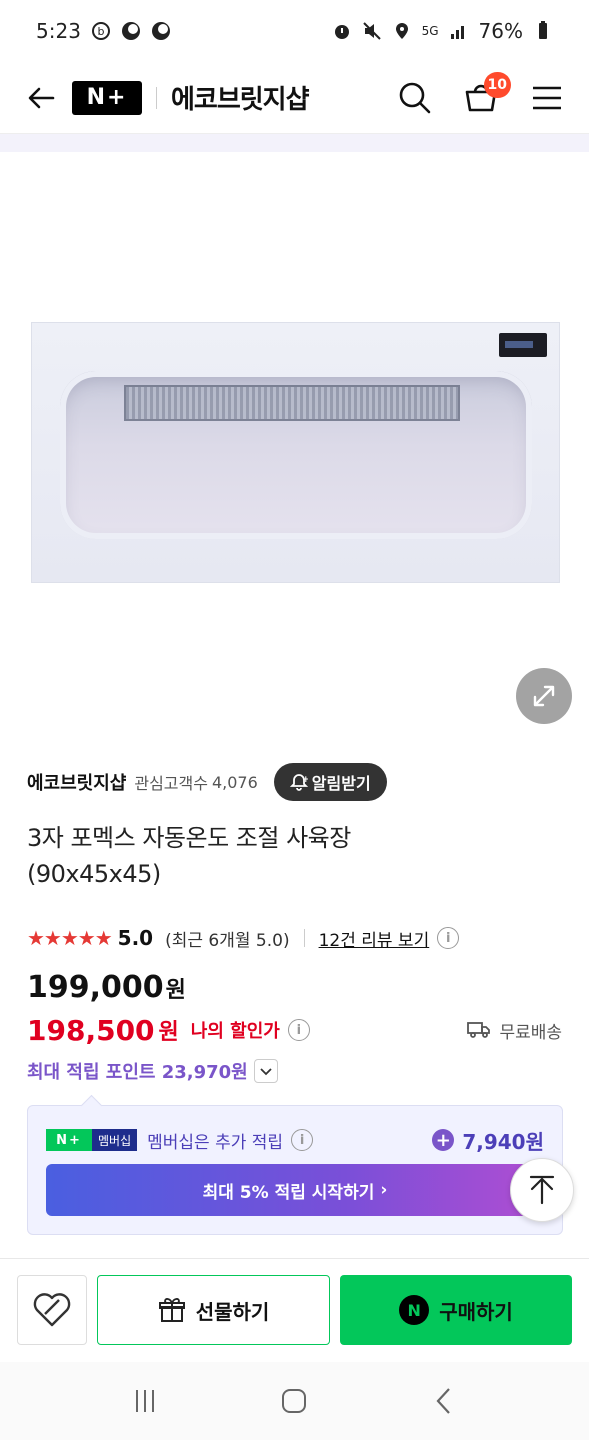 Image resolution: width=589 pixels, height=1440 pixels. I want to click on gift-icon, so click(171, 1310).